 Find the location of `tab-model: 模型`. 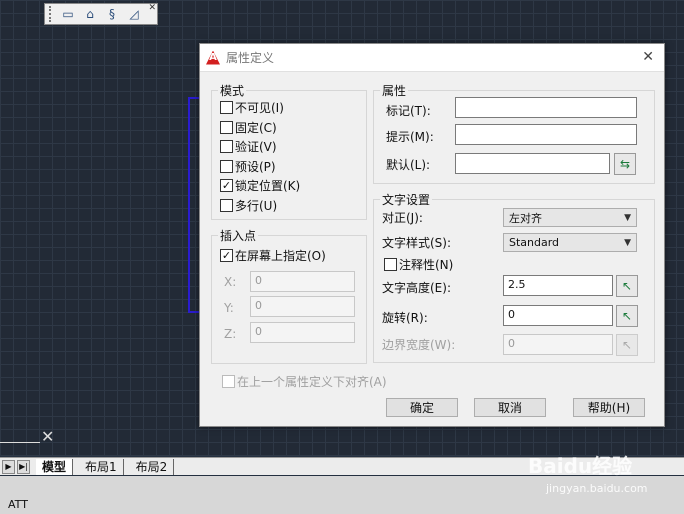

tab-model: 模型 is located at coordinates (55, 466).